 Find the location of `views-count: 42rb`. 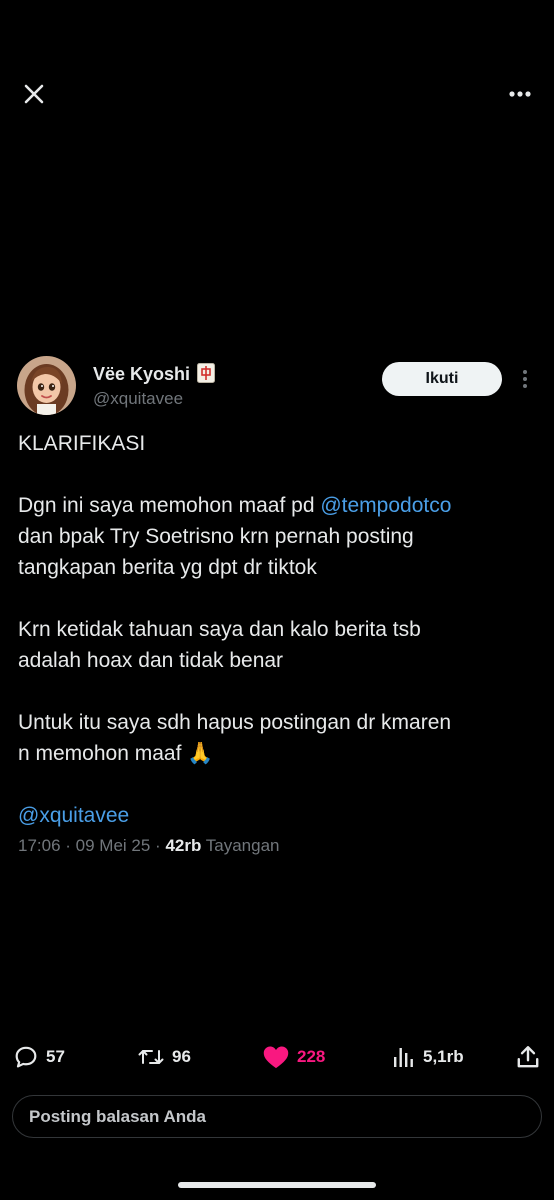

views-count: 42rb is located at coordinates (183, 845).